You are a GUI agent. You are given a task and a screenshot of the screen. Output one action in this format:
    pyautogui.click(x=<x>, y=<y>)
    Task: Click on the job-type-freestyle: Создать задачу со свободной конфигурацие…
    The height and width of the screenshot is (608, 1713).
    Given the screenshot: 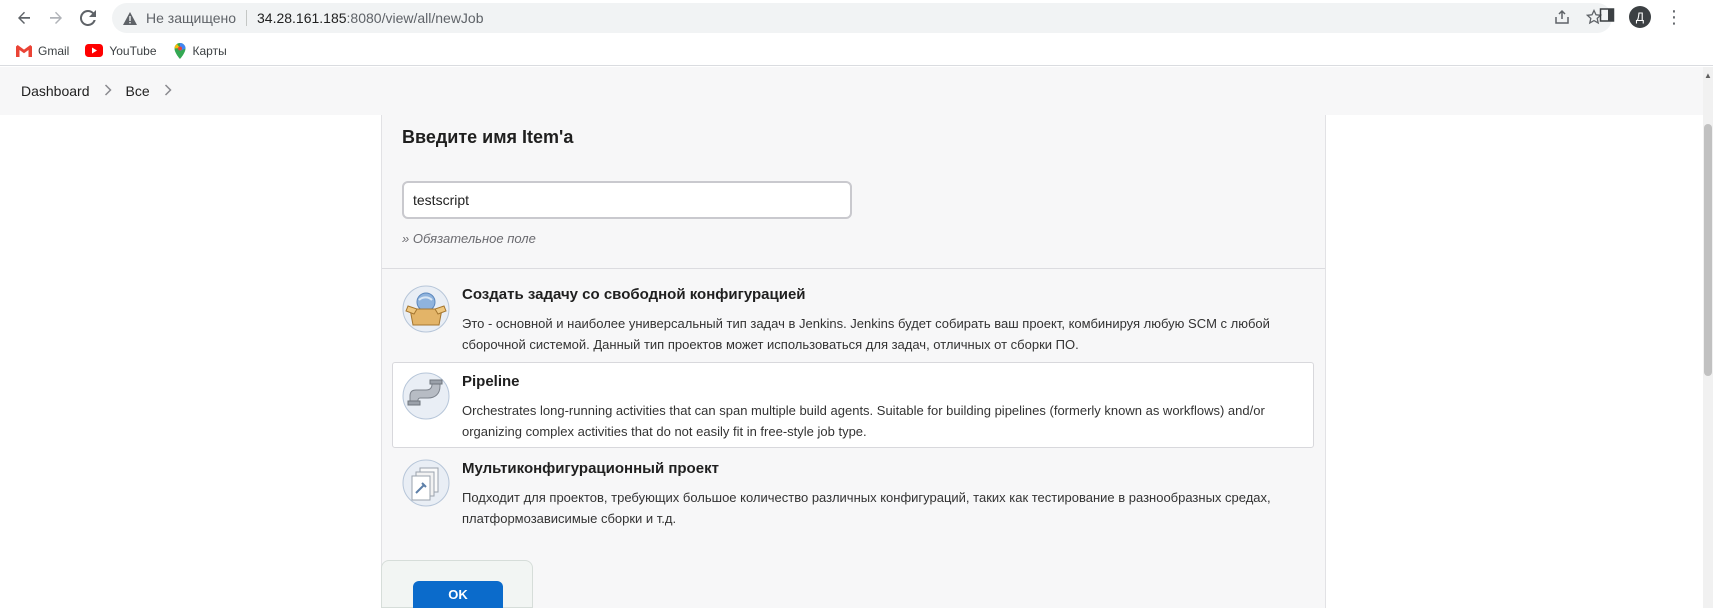 What is the action you would take?
    pyautogui.click(x=853, y=318)
    